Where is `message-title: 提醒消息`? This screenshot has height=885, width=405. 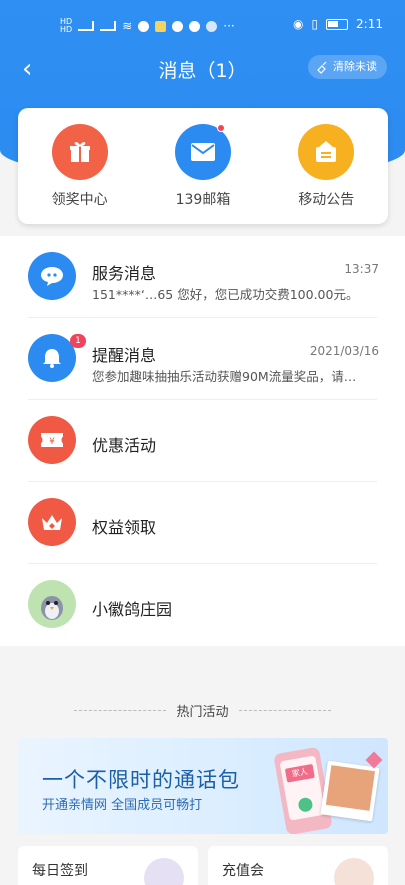 message-title: 提醒消息 is located at coordinates (124, 355).